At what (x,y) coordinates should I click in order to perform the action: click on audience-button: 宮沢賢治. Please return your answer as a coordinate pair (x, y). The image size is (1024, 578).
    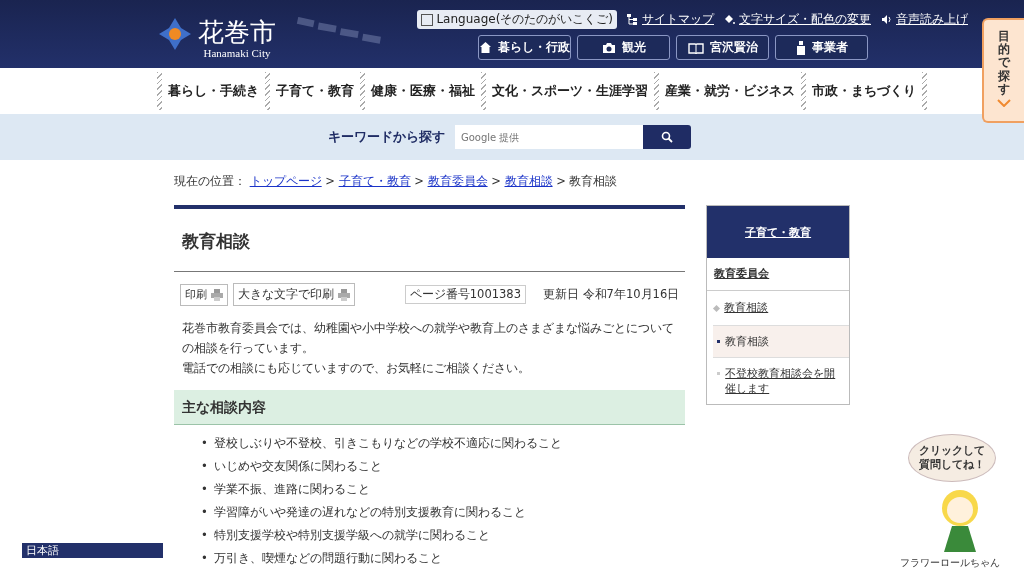
    Looking at the image, I should click on (722, 47).